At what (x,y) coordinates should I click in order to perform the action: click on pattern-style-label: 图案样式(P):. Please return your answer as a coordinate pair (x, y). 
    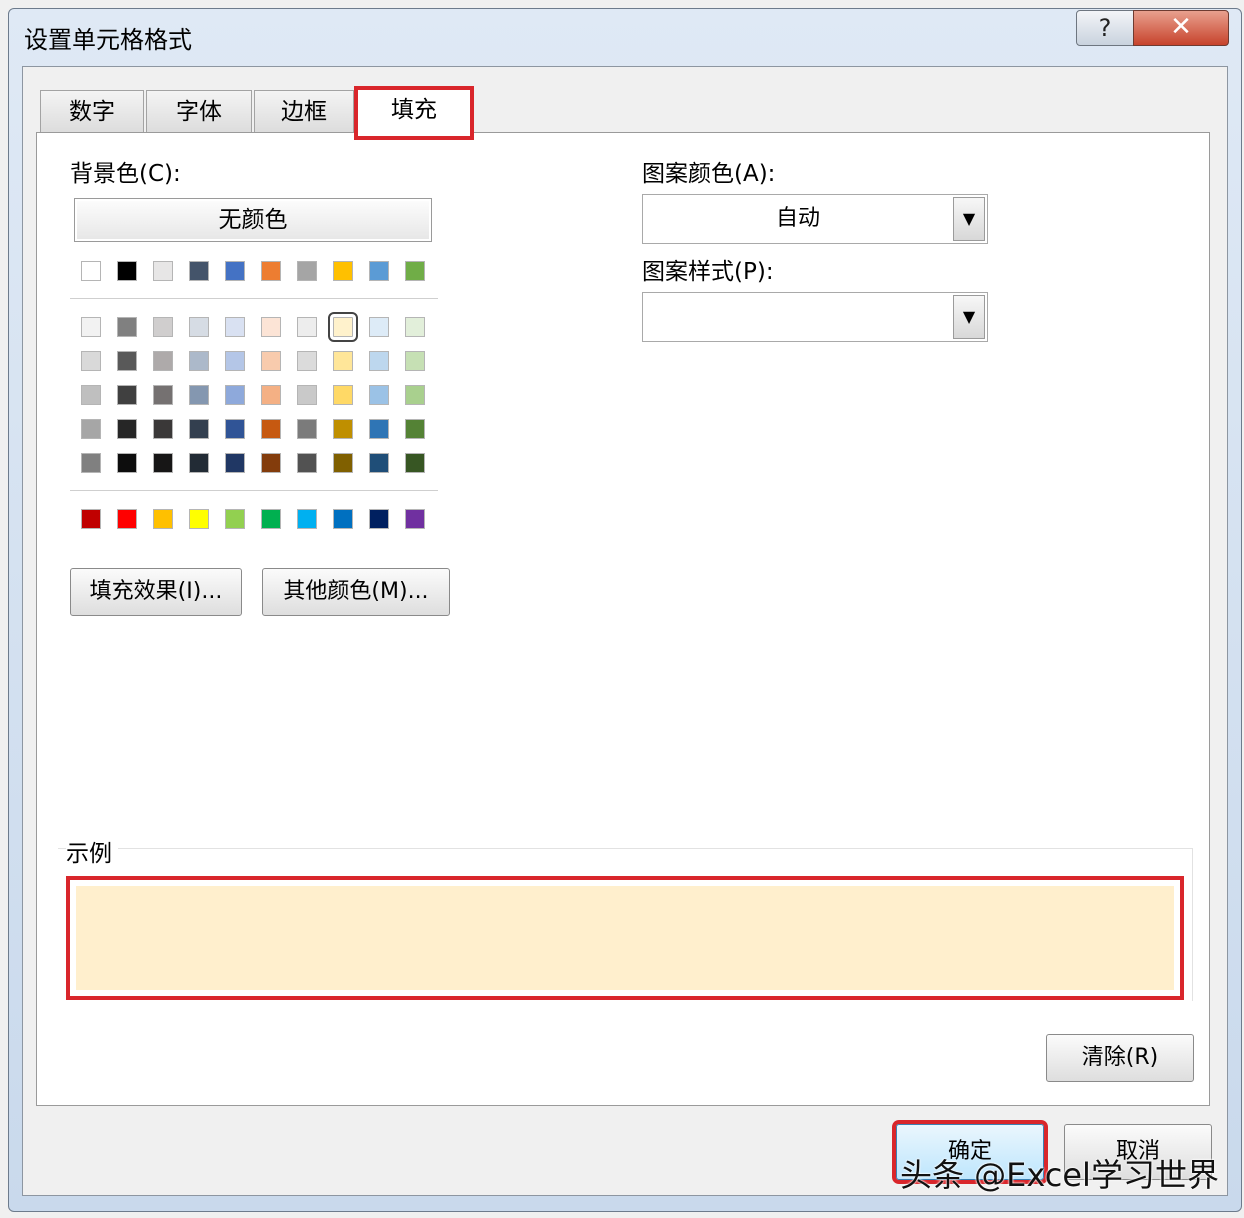
    Looking at the image, I should click on (708, 272).